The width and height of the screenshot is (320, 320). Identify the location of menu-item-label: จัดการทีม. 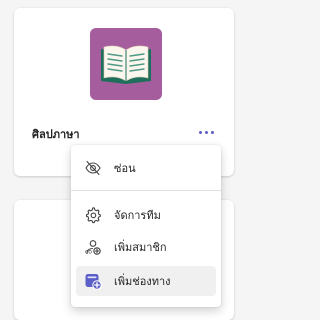
(137, 215).